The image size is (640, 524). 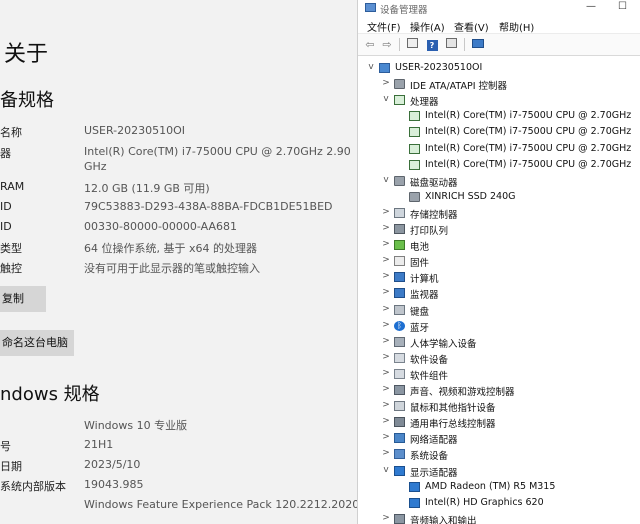 I want to click on spec-label-pen-touch: 触控, so click(x=11, y=268).